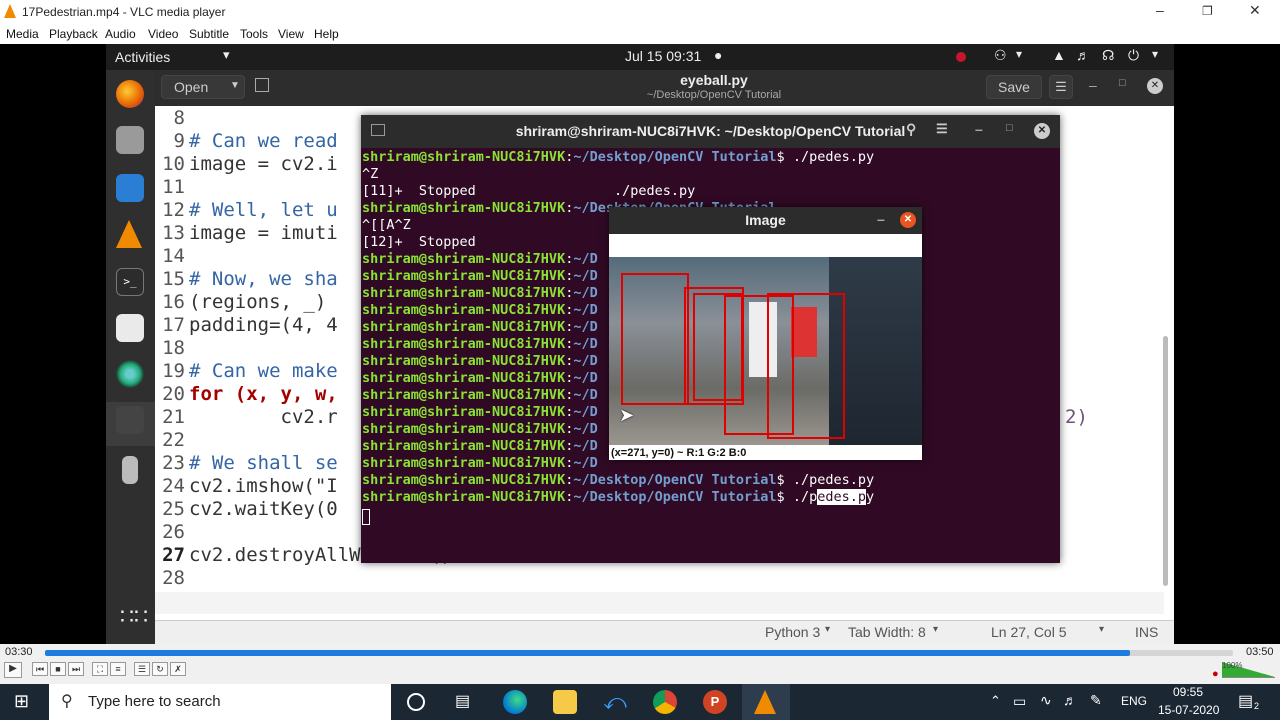  What do you see at coordinates (1260, 652) in the screenshot?
I see `time-total: 03:50` at bounding box center [1260, 652].